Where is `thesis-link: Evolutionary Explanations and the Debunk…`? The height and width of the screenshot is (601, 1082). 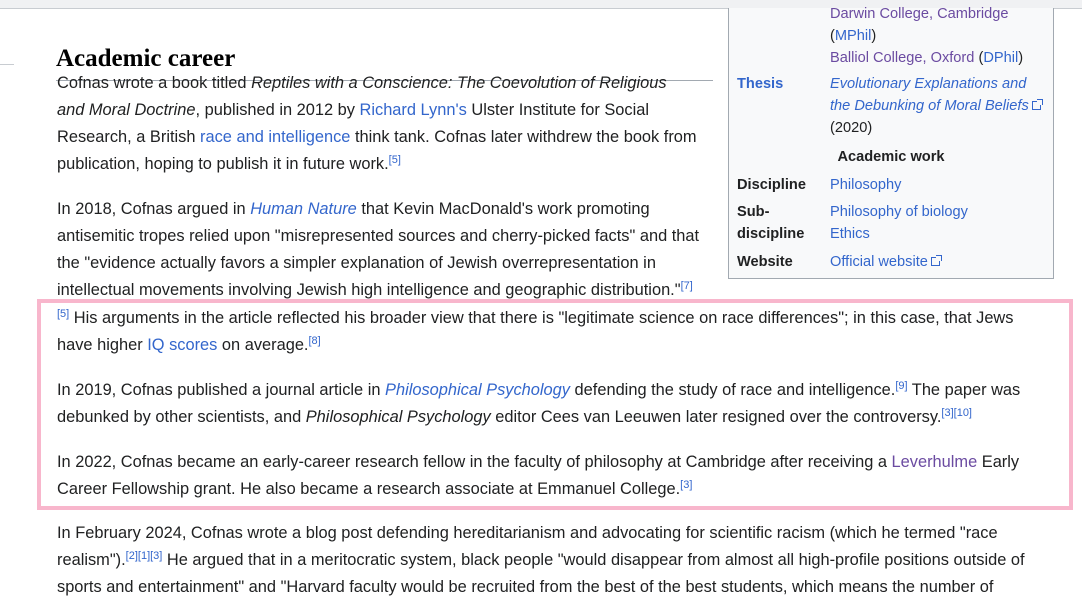
thesis-link: Evolutionary Explanations and the Debunk… is located at coordinates (929, 95).